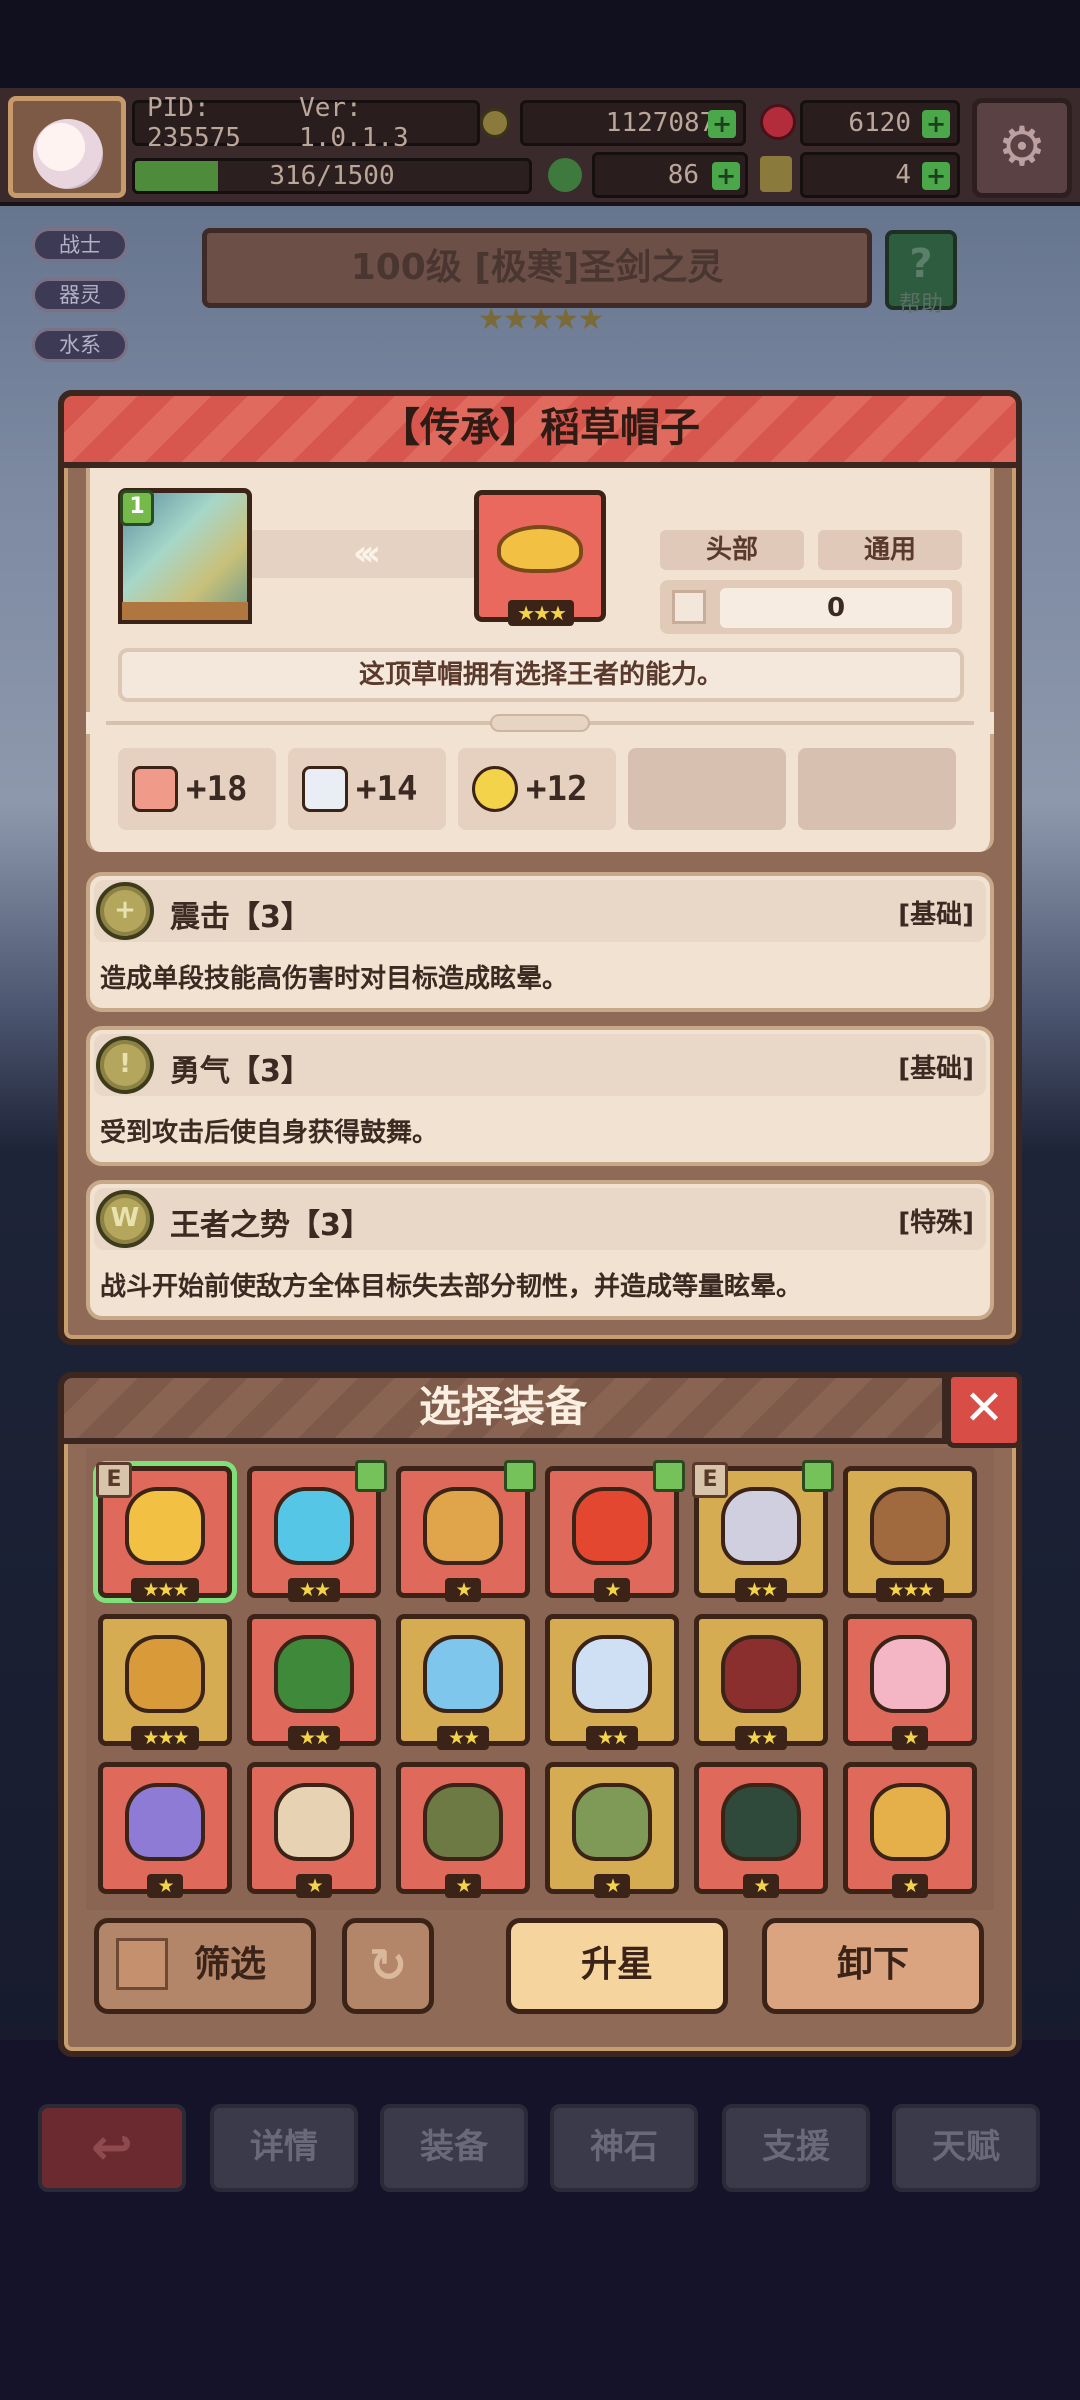 This screenshot has width=1080, height=2400. What do you see at coordinates (557, 789) in the screenshot?
I see `stat-speed-value: +12` at bounding box center [557, 789].